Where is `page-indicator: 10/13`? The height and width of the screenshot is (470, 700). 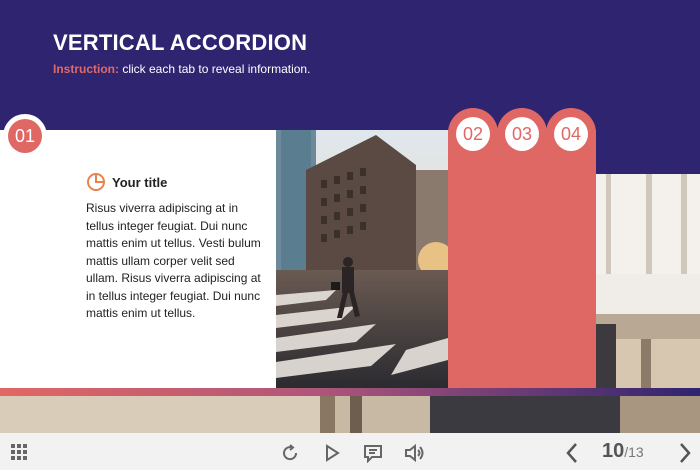 page-indicator: 10/13 is located at coordinates (623, 451).